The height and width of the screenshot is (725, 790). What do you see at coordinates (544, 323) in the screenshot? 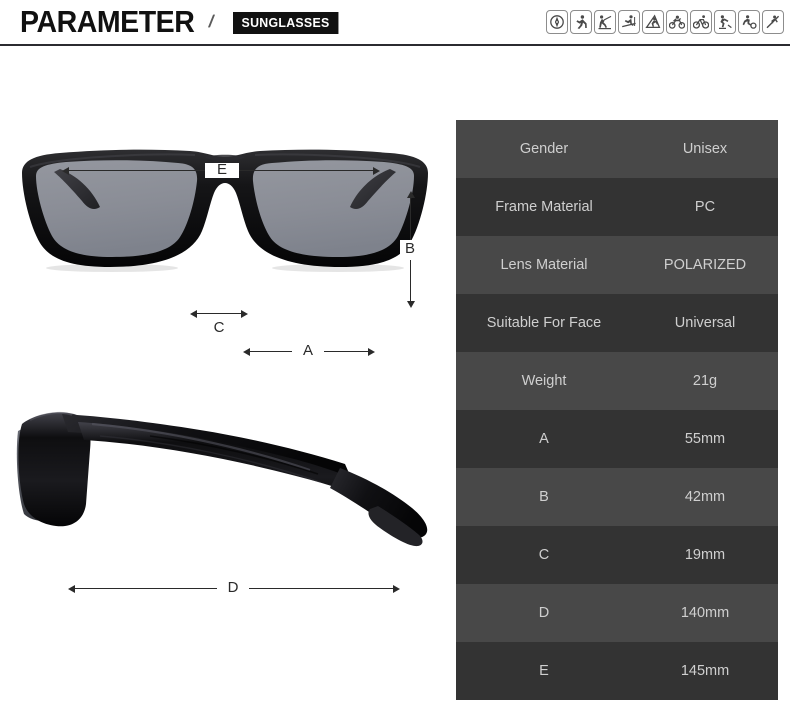
I see `spec-key: Suitable For Face` at bounding box center [544, 323].